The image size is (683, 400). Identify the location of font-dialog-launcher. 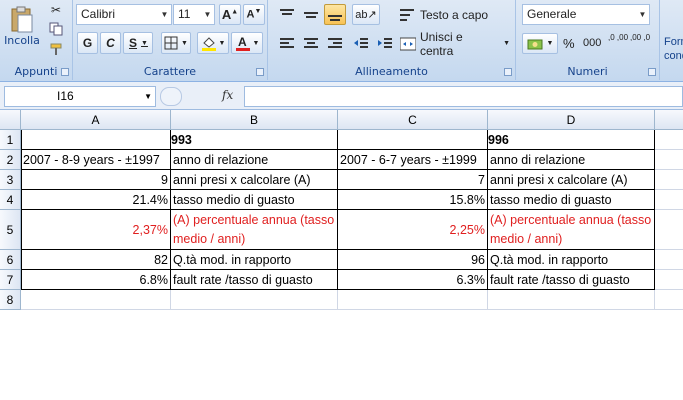
(260, 72).